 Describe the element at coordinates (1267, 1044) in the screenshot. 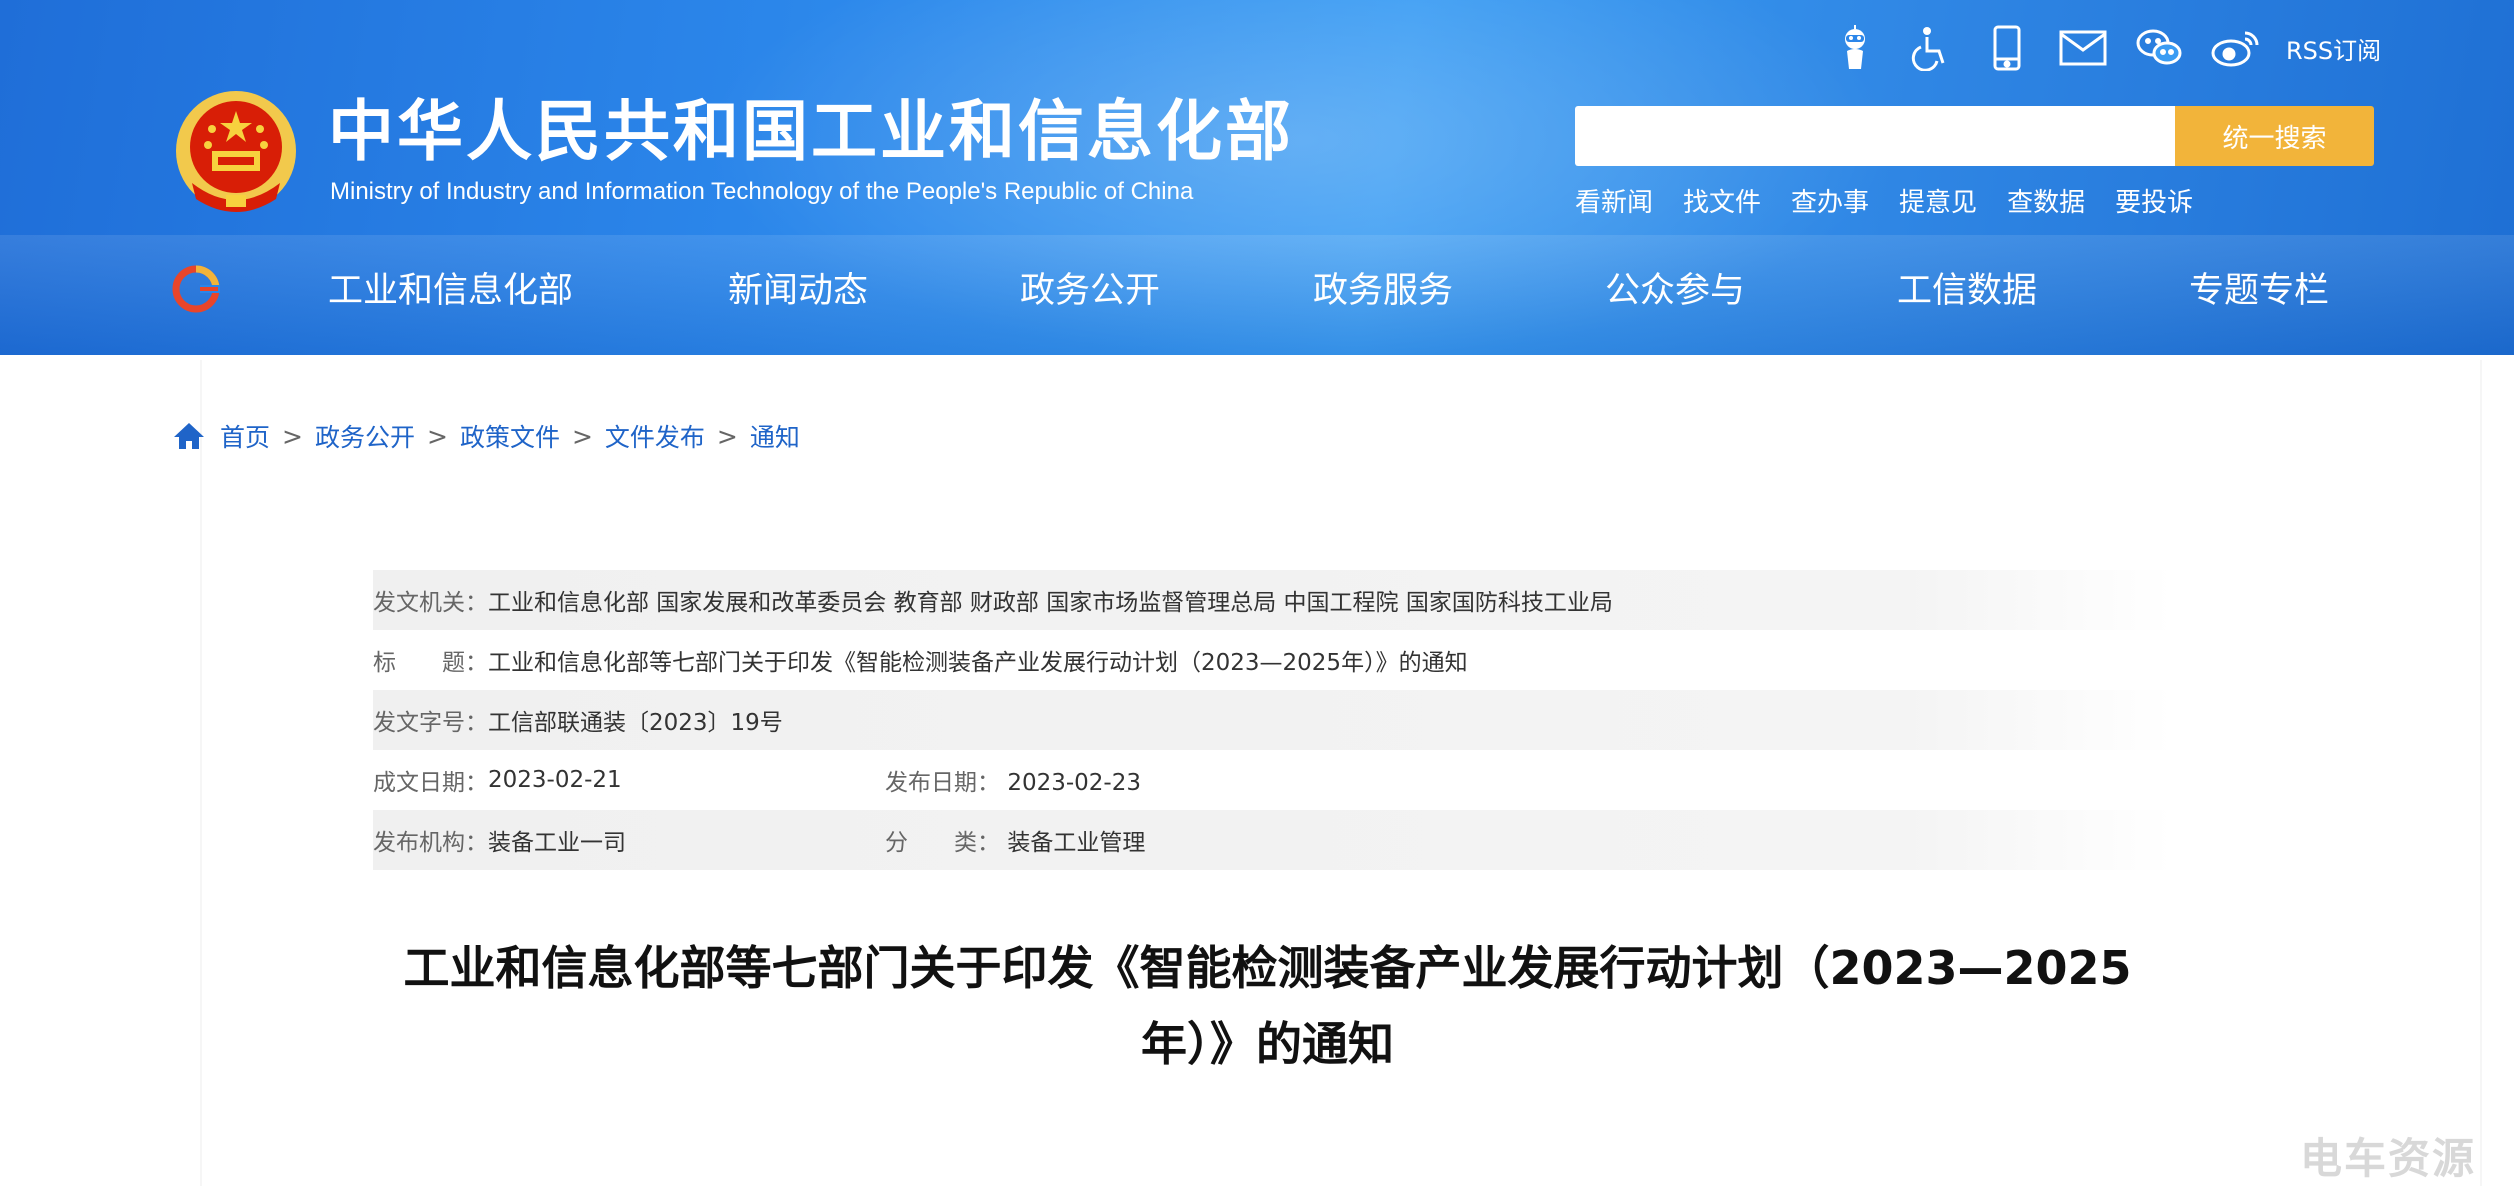

I see `document-title-line-2: 年）》的通知` at that location.